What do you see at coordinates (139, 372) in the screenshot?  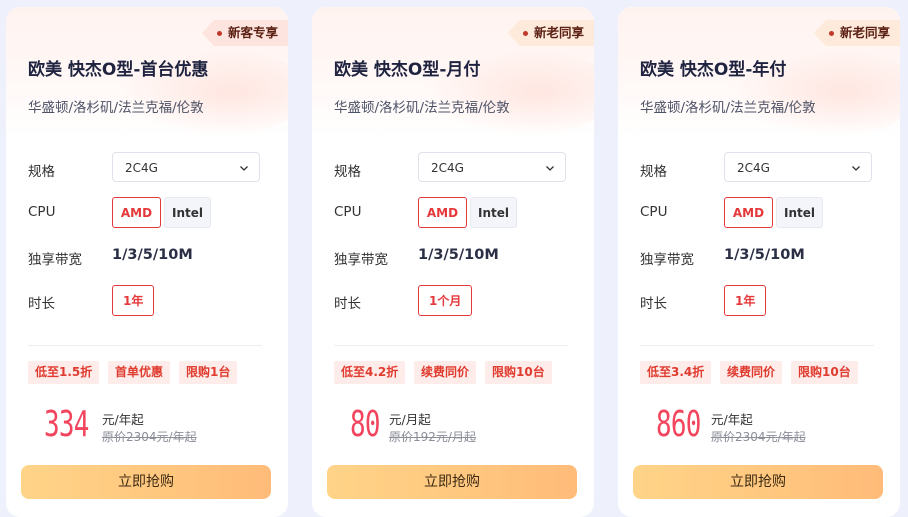 I see `promo-tag: 首单优惠` at bounding box center [139, 372].